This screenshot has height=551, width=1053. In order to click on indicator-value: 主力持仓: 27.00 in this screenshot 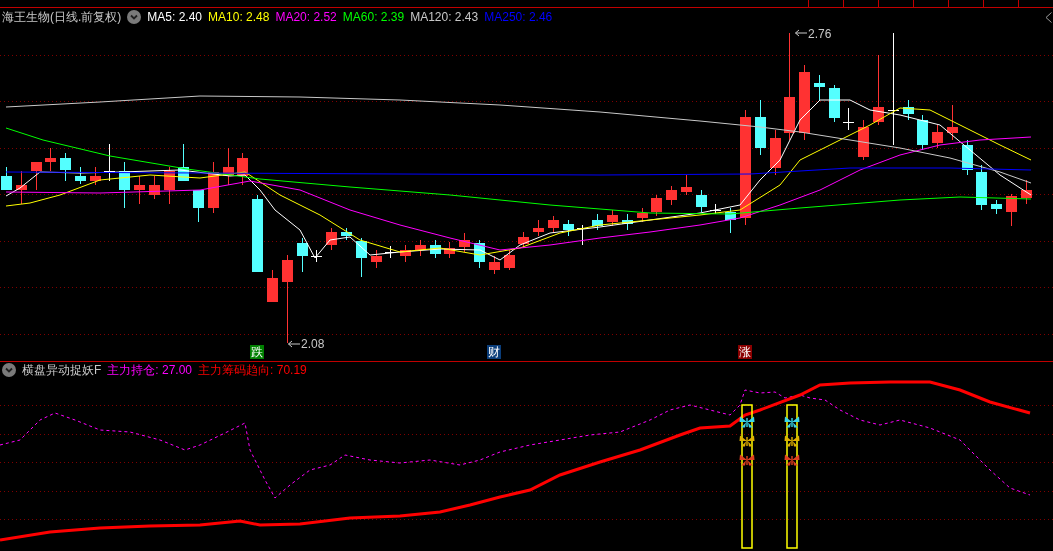, I will do `click(150, 370)`.